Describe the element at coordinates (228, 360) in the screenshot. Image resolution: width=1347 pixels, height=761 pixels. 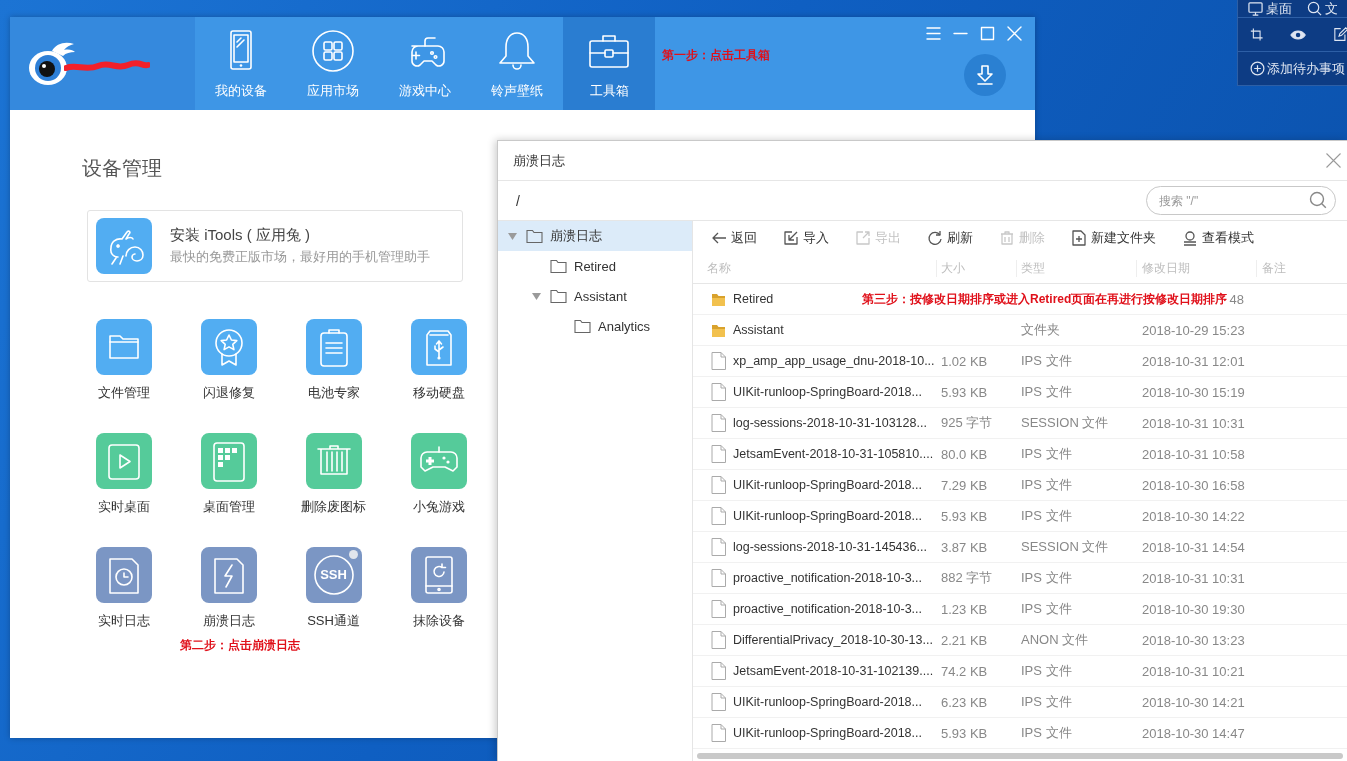
I see `tool-button: 闪退修复` at that location.